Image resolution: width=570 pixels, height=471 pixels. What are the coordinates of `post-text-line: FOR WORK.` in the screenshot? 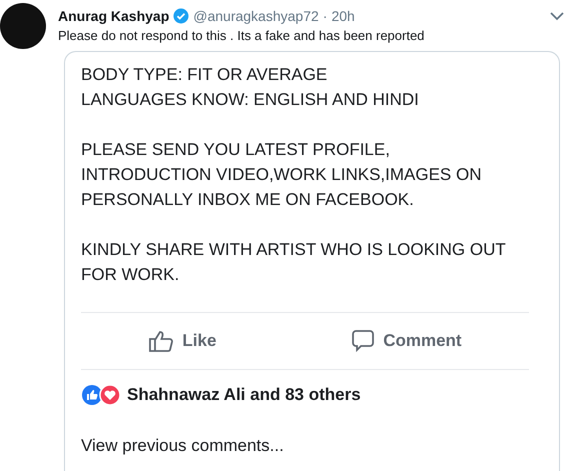 It's located at (130, 275).